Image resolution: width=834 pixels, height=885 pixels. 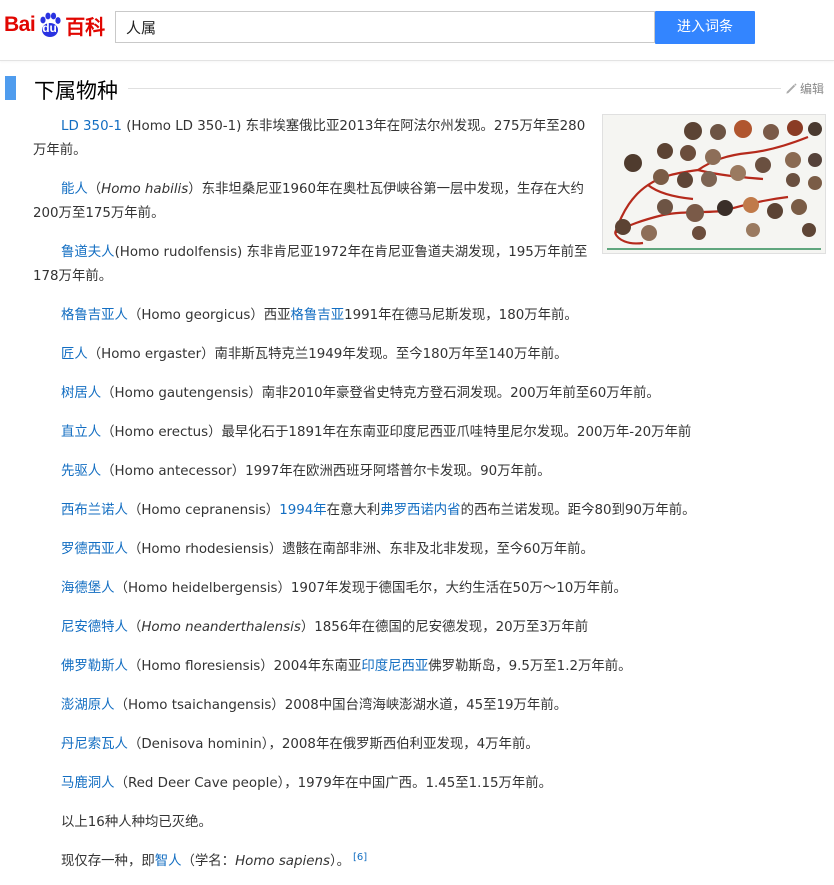 I want to click on pencil-icon, so click(x=791, y=88).